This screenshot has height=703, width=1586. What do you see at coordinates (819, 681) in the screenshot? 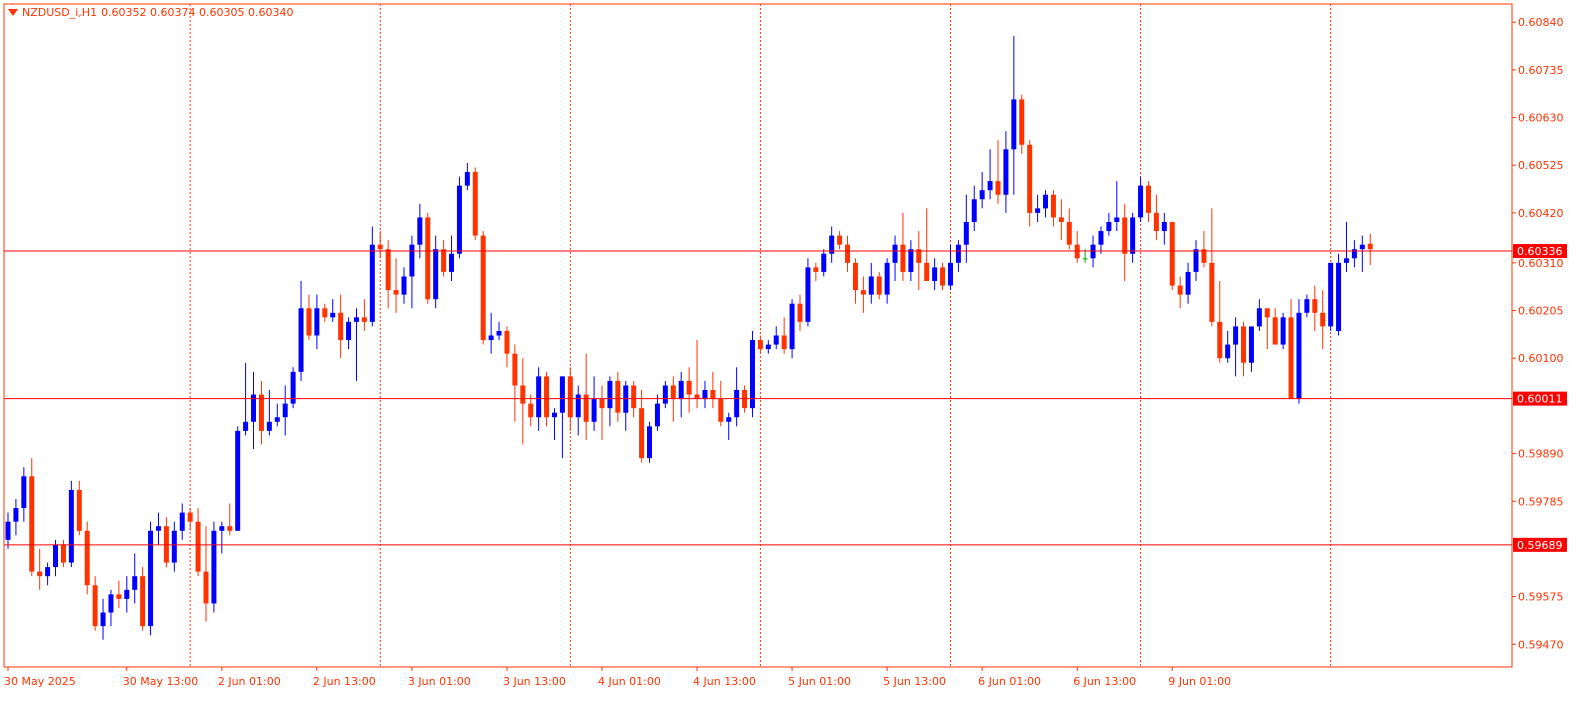
I see `x-axis-tick-label: 5 Jun 01:00` at bounding box center [819, 681].